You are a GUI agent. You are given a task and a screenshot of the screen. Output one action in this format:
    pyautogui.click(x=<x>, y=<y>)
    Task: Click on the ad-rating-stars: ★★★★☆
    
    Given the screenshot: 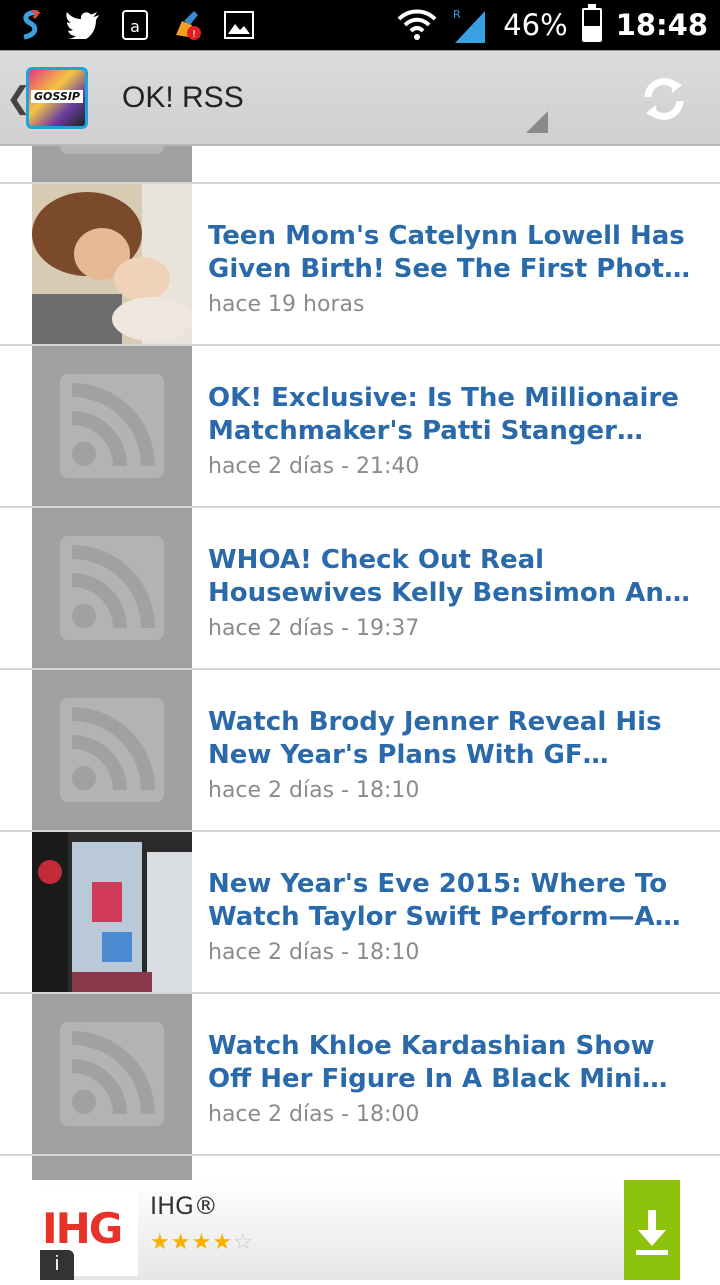 What is the action you would take?
    pyautogui.click(x=202, y=1242)
    